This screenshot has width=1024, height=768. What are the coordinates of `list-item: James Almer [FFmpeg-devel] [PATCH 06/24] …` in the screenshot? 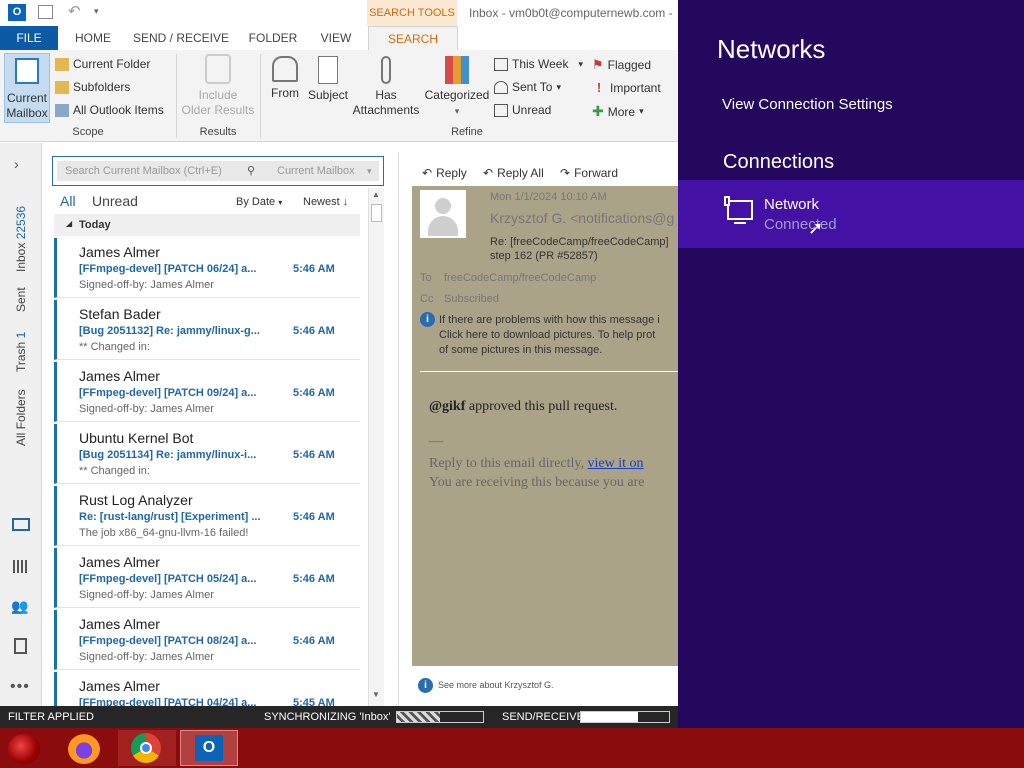 It's located at (207, 268).